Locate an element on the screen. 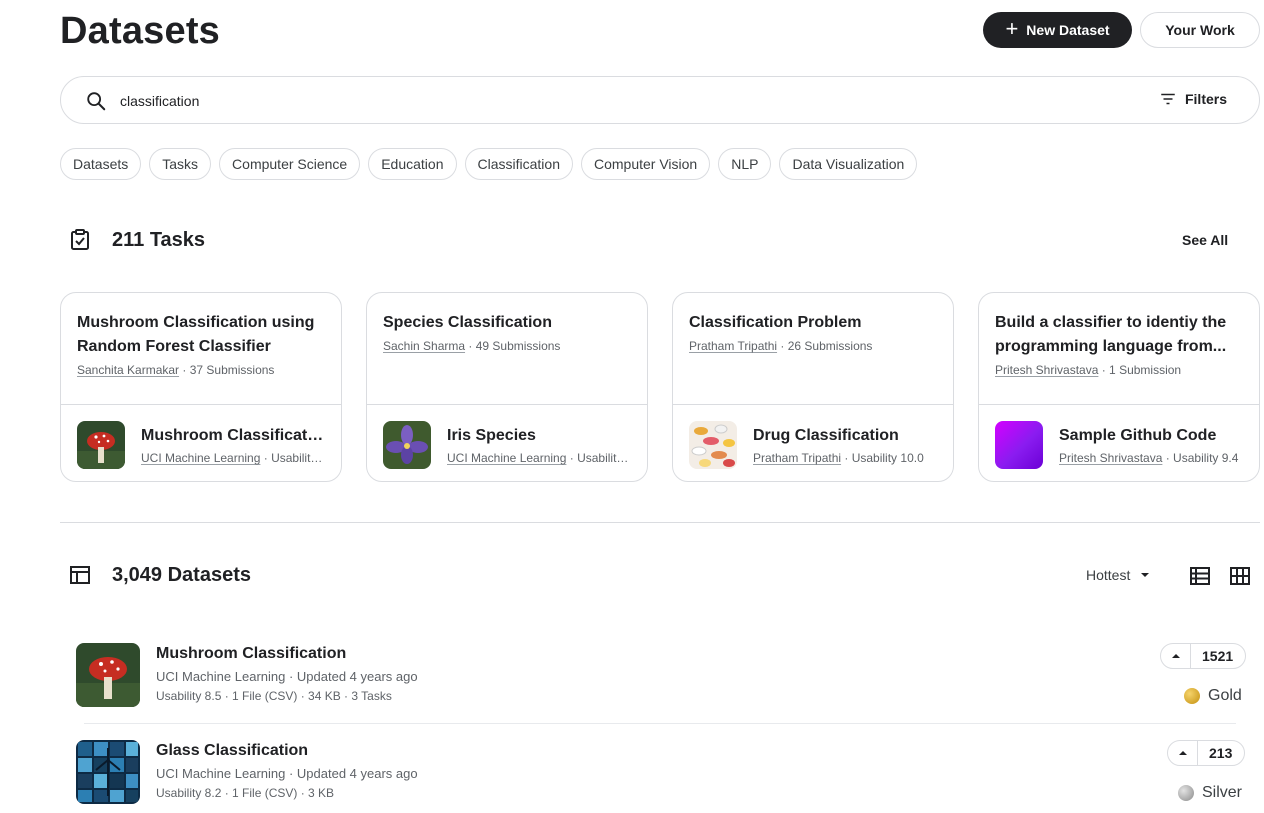 The height and width of the screenshot is (813, 1264). task-dataset-meta: Pritesh Shrivastava · Usability 9.4 is located at coordinates (1151, 458).